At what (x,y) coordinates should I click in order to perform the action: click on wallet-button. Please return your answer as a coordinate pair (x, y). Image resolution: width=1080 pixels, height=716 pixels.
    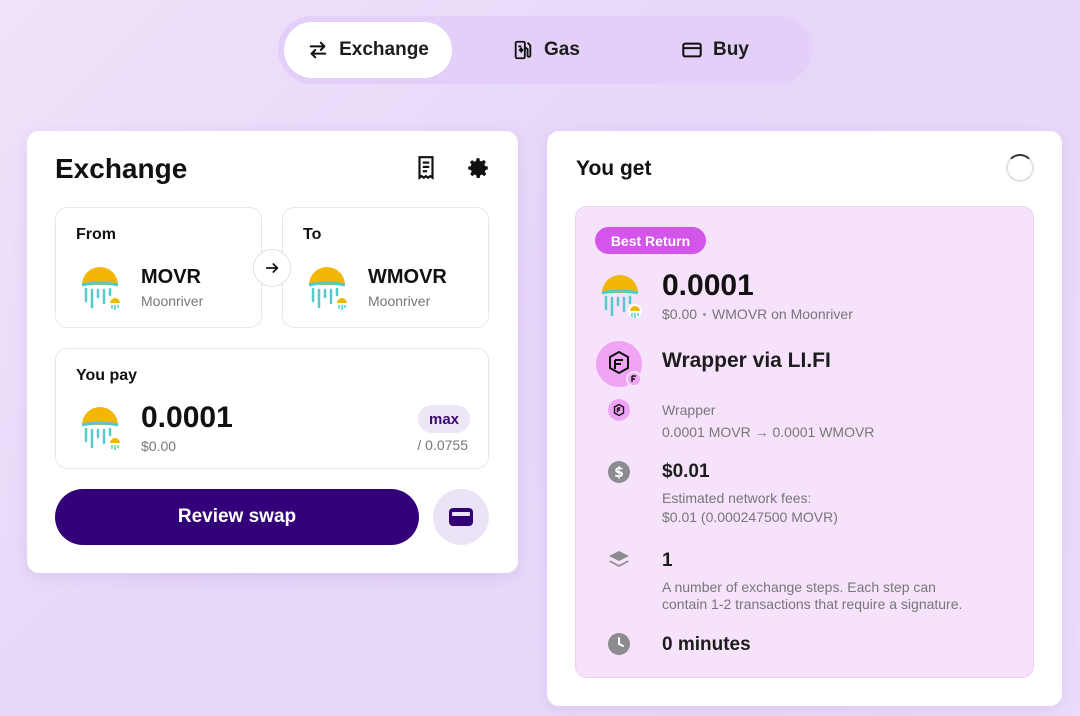
    Looking at the image, I should click on (461, 517).